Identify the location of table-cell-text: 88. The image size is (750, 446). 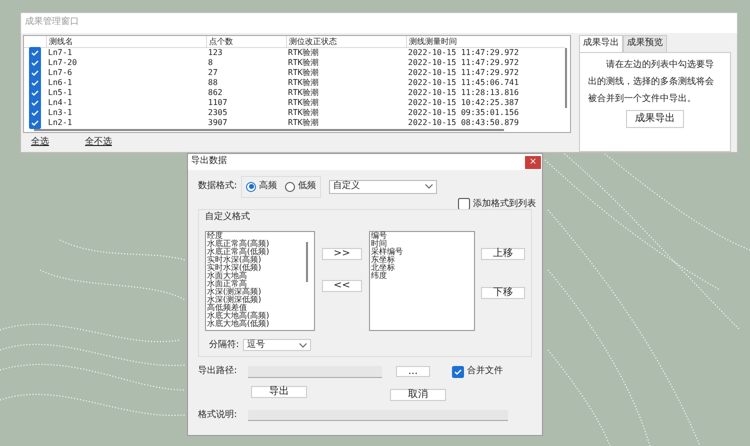
(213, 83).